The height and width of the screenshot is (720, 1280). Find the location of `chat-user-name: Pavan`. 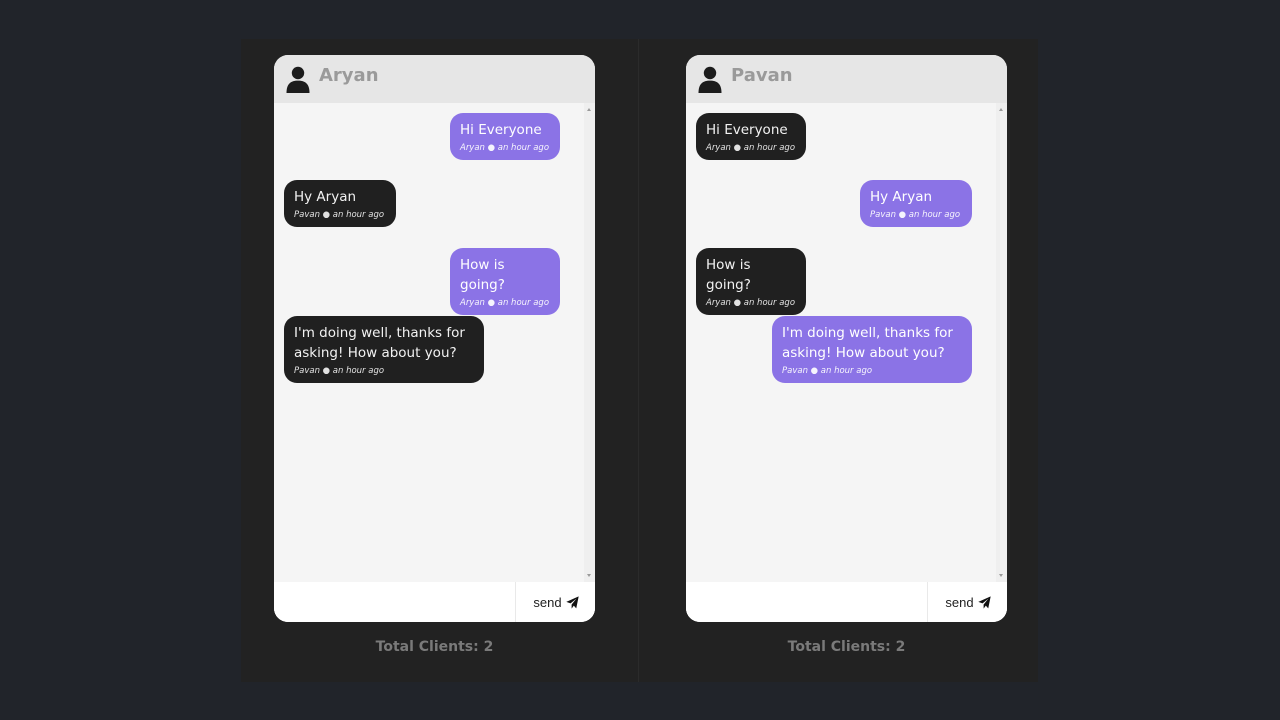

chat-user-name: Pavan is located at coordinates (762, 75).